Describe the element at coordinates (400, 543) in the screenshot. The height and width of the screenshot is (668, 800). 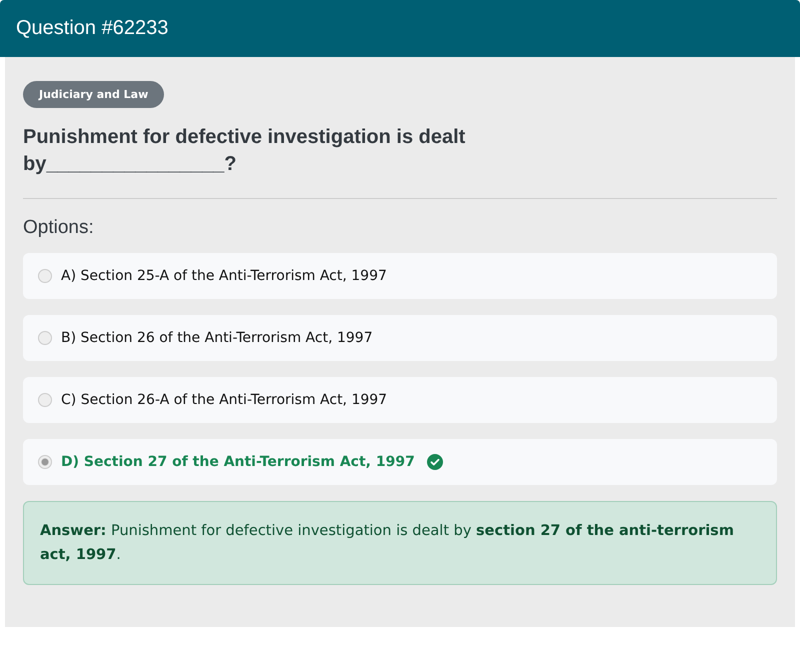
I see `answer-box: Answer: Punishment for defective investigation is dealt by section 27 of the anti-terrorism act, 1997.` at that location.